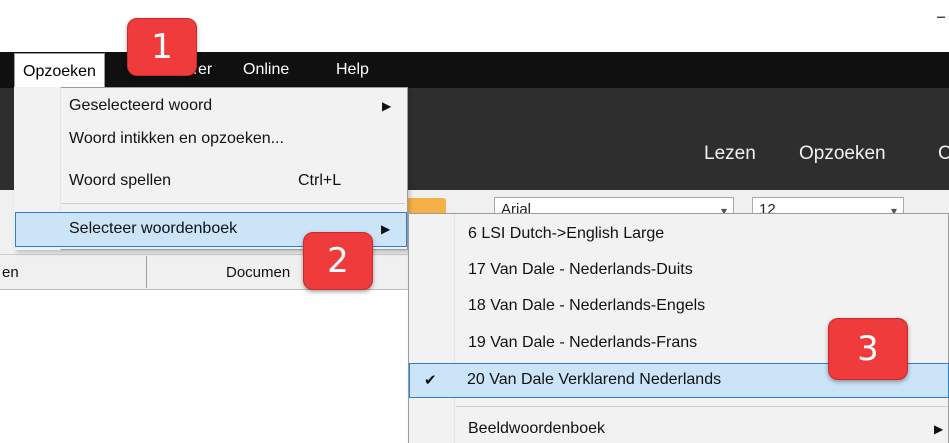 This screenshot has width=949, height=443. Describe the element at coordinates (141, 105) in the screenshot. I see `menu-item-label: Geselecteerd woord` at that location.